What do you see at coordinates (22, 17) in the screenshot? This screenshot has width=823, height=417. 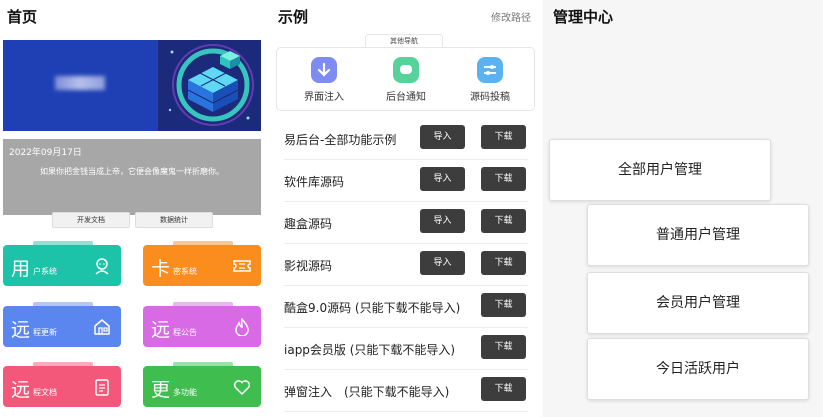 I see `page-title: 首页` at bounding box center [22, 17].